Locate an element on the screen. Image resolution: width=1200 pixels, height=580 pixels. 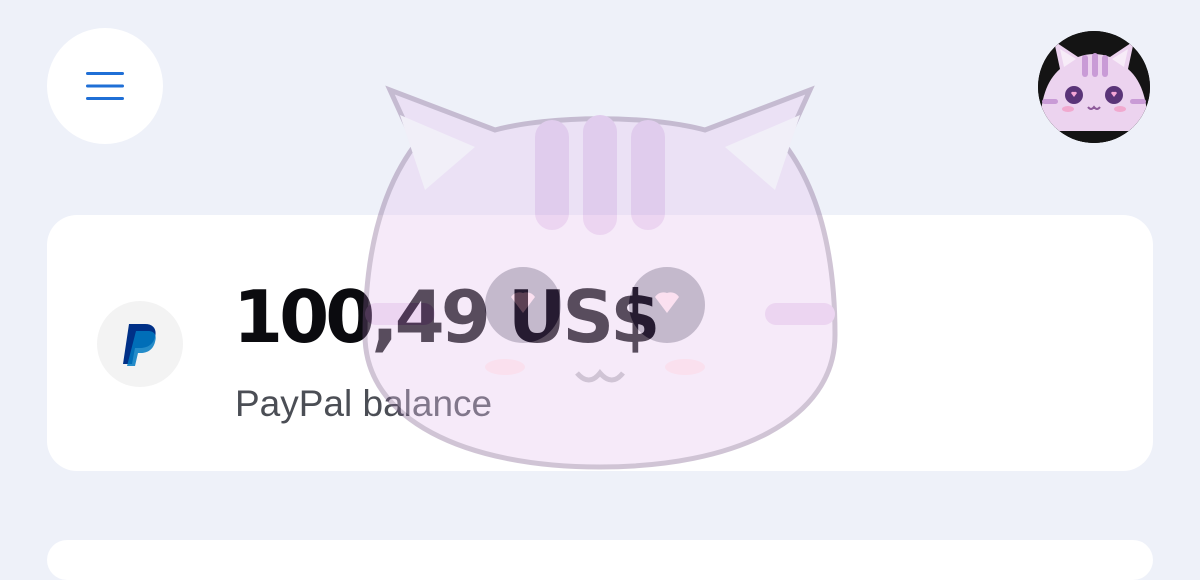
hamburger-menu-icon is located at coordinates (105, 86).